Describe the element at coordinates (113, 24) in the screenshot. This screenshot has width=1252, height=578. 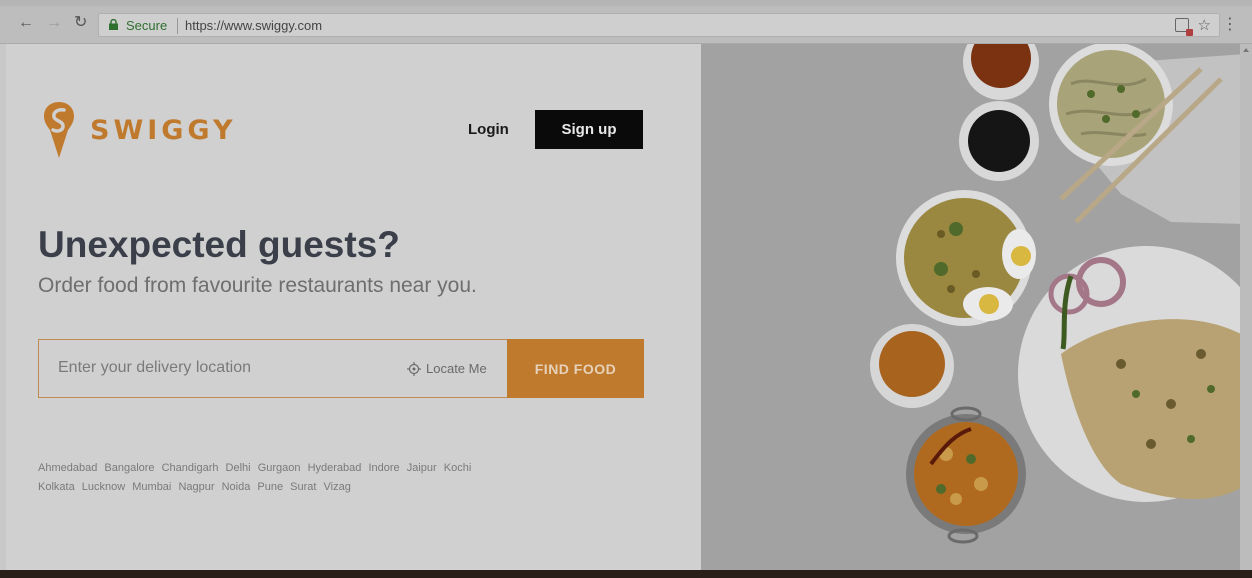
I see `lock-icon` at that location.